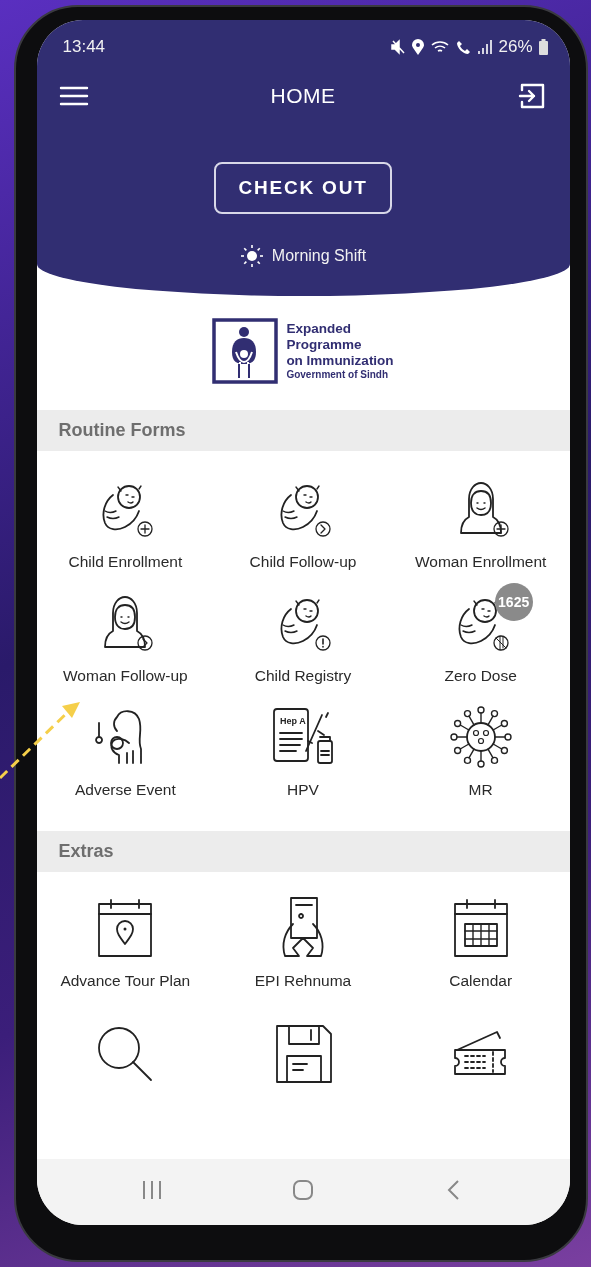 The width and height of the screenshot is (591, 1267). What do you see at coordinates (480, 737) in the screenshot?
I see `virus-icon` at bounding box center [480, 737].